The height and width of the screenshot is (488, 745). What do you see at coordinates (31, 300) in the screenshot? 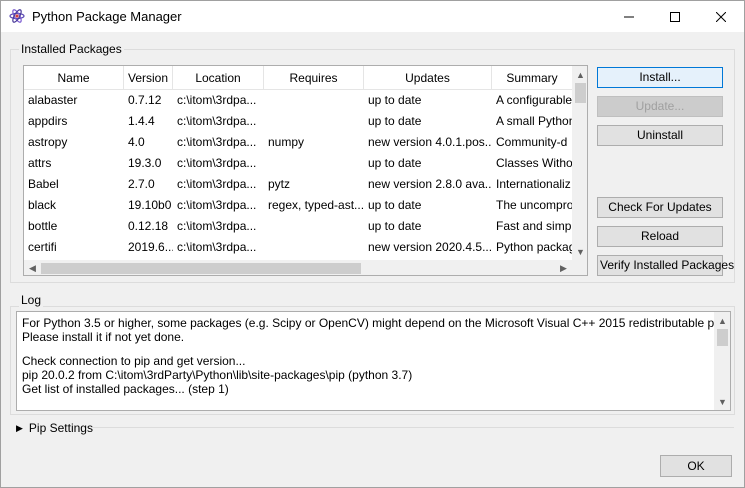
I see `log-title: Log` at bounding box center [31, 300].